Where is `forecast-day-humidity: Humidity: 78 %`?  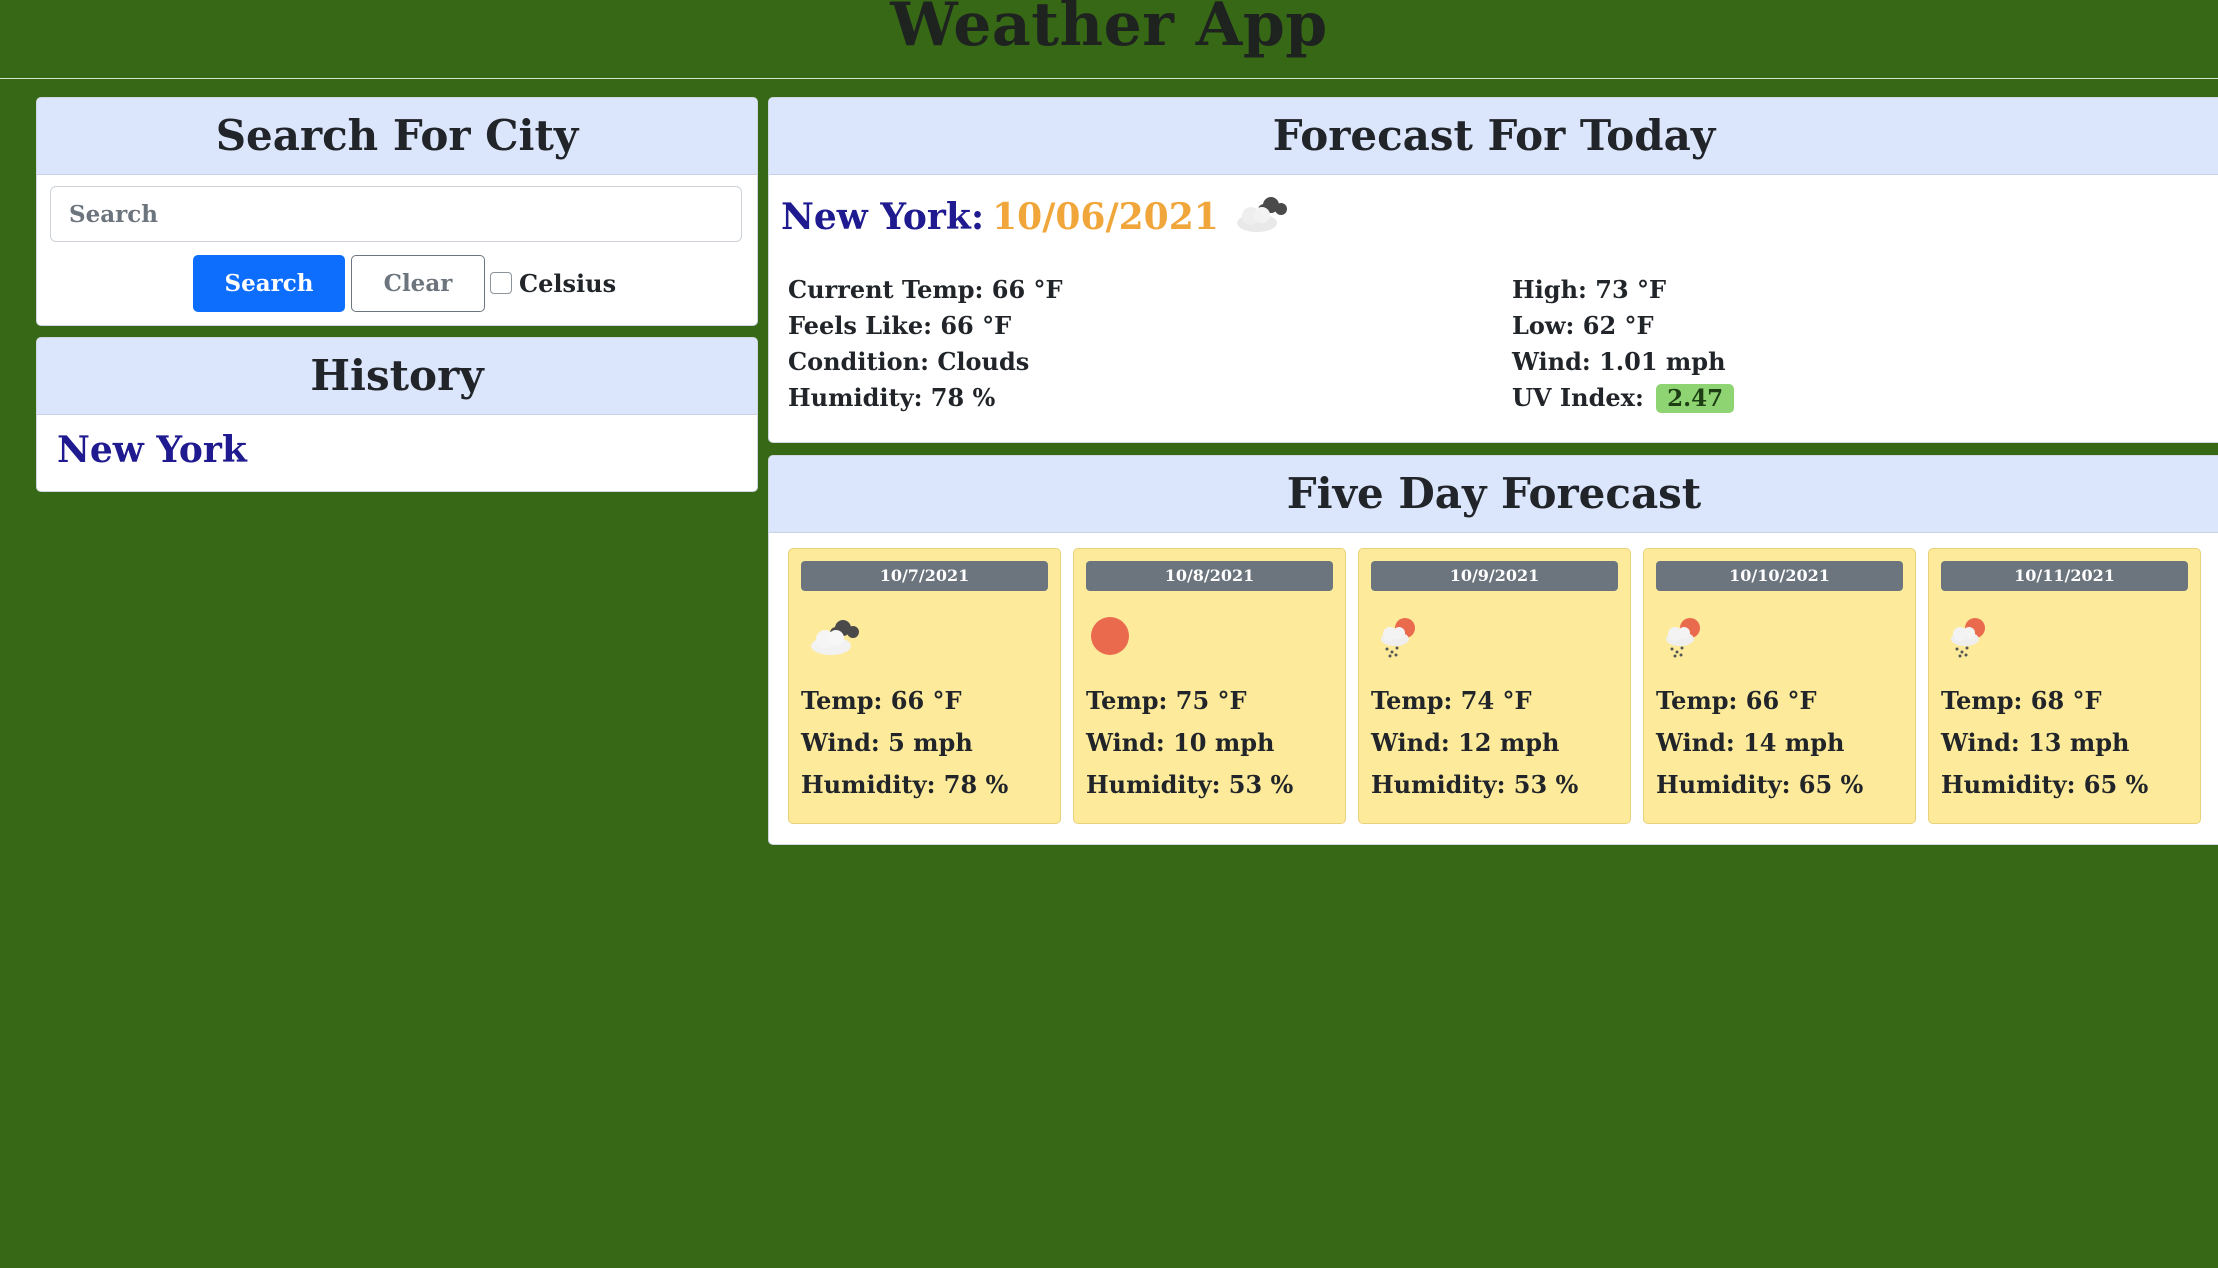 forecast-day-humidity: Humidity: 78 % is located at coordinates (905, 784).